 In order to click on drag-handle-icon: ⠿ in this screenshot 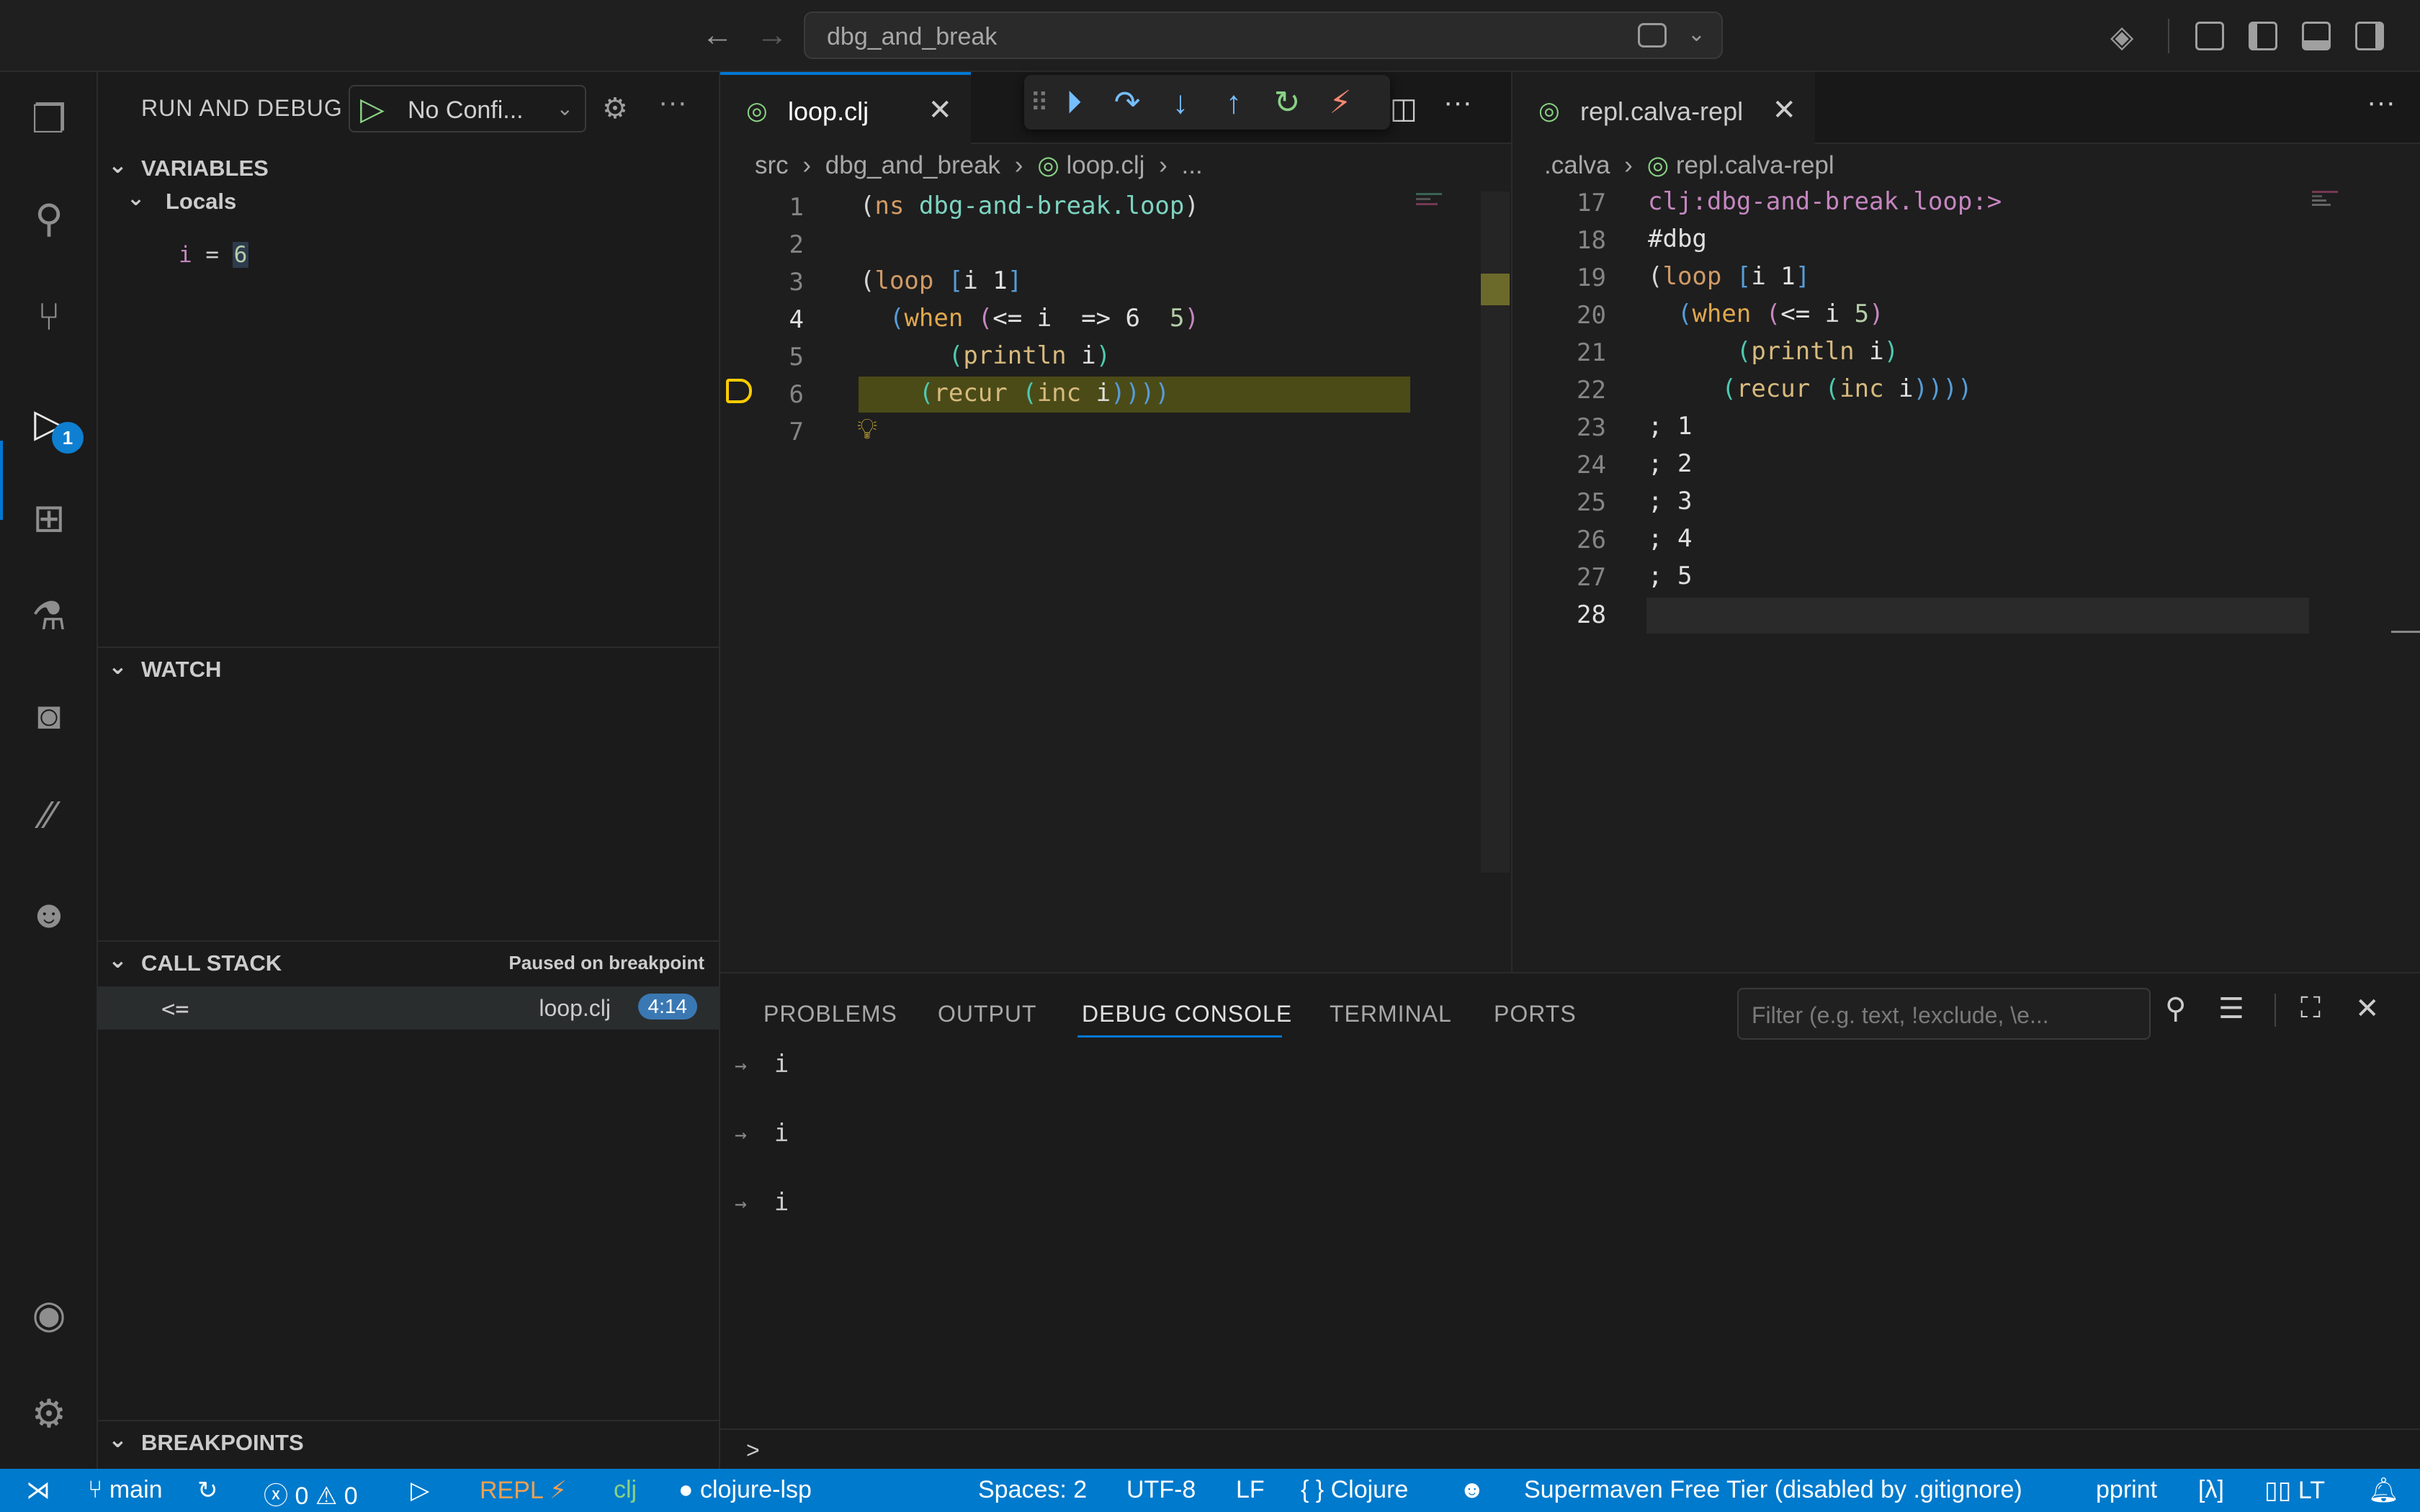, I will do `click(1039, 103)`.